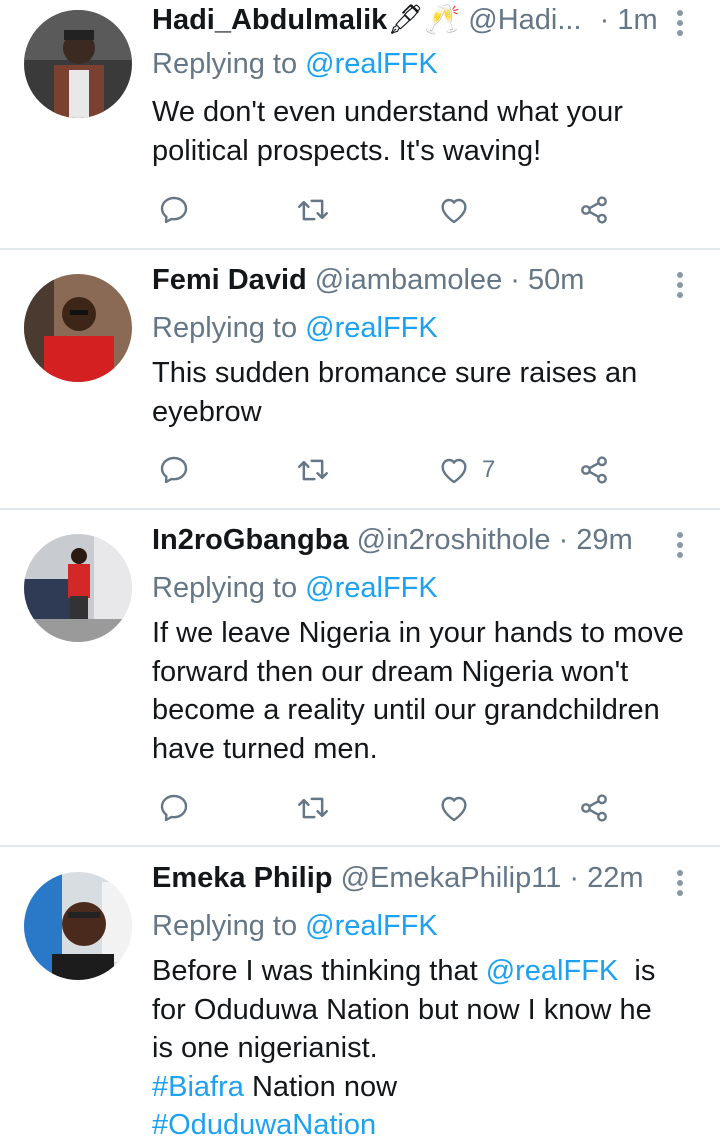 This screenshot has width=720, height=1147. I want to click on tweet-text-line: become a reality until our grandchildren, so click(406, 710).